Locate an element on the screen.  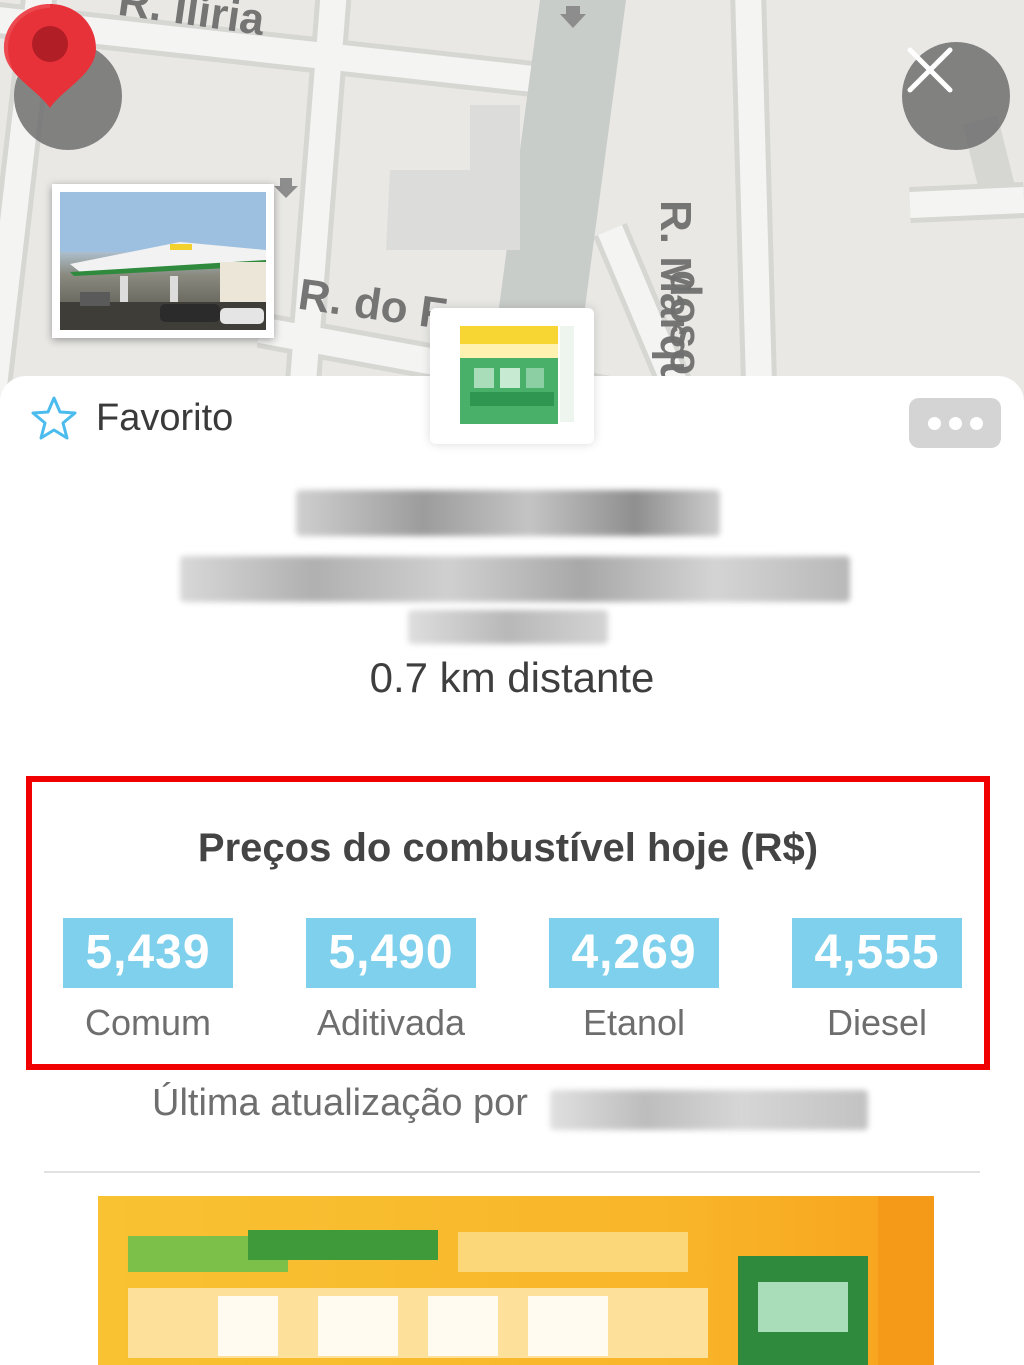
gas-station-photo-illustration is located at coordinates (163, 261).